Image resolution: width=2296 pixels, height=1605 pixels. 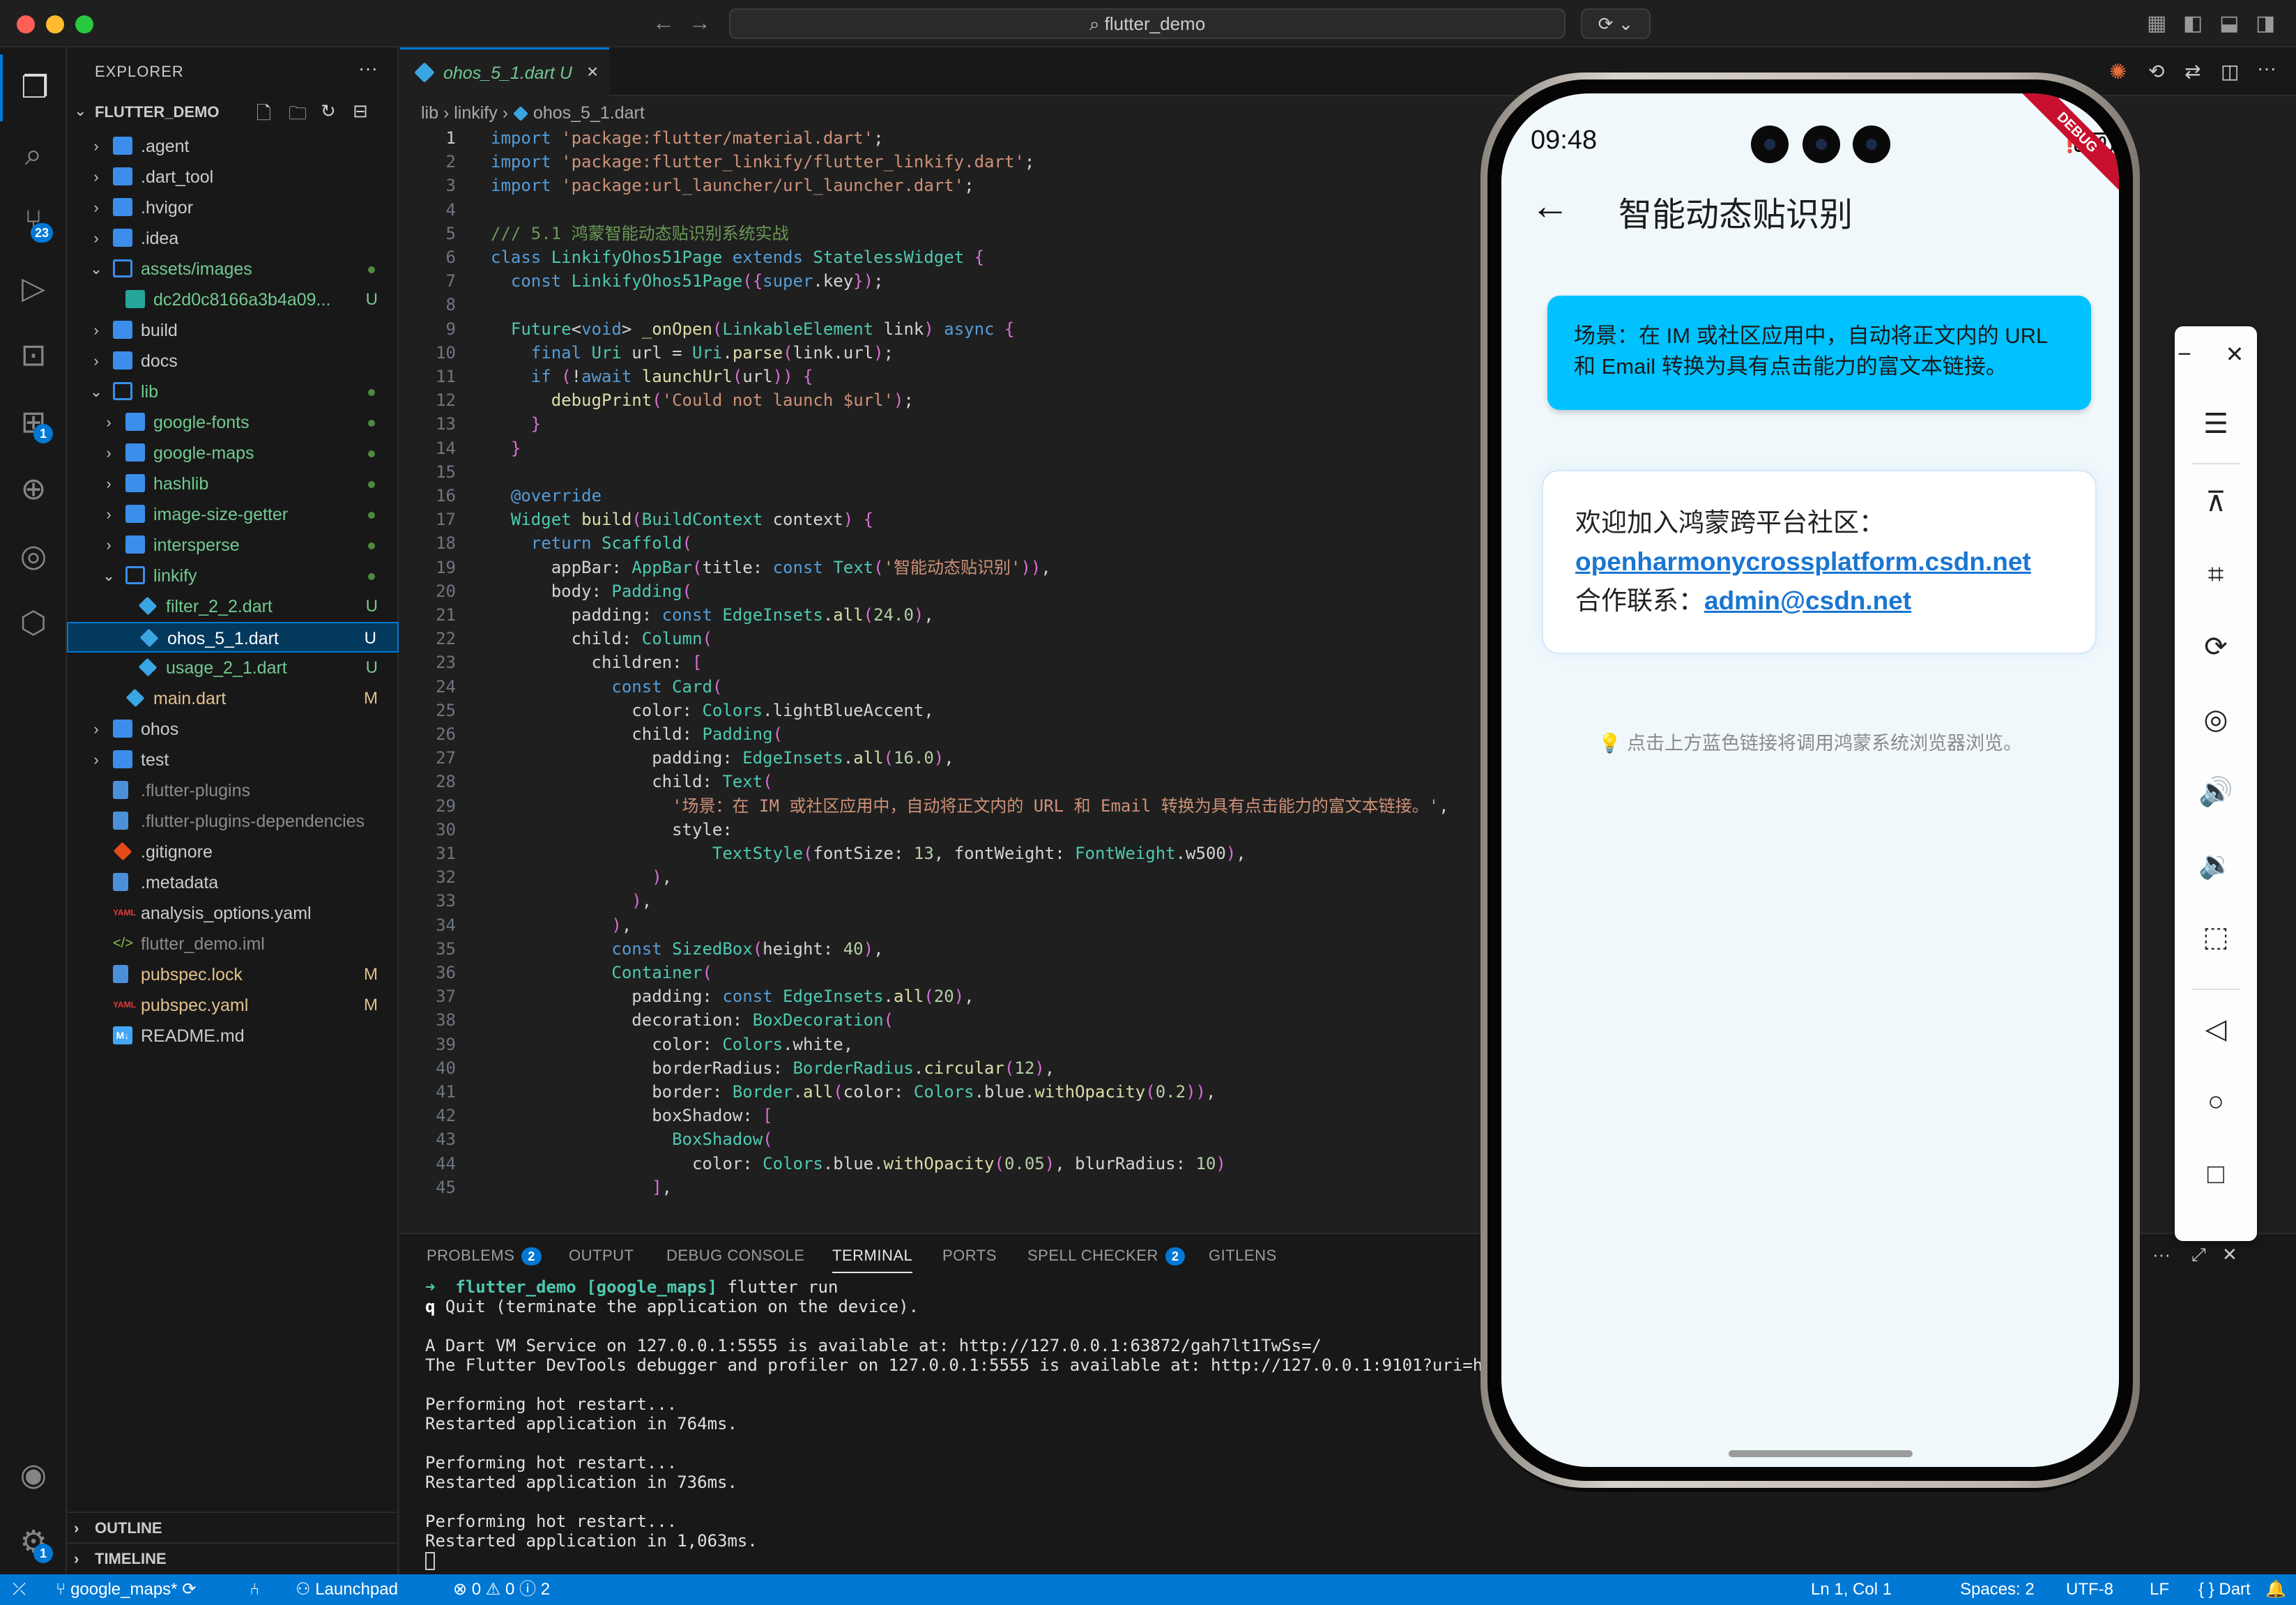 What do you see at coordinates (26, 24) in the screenshot?
I see `window-close-button` at bounding box center [26, 24].